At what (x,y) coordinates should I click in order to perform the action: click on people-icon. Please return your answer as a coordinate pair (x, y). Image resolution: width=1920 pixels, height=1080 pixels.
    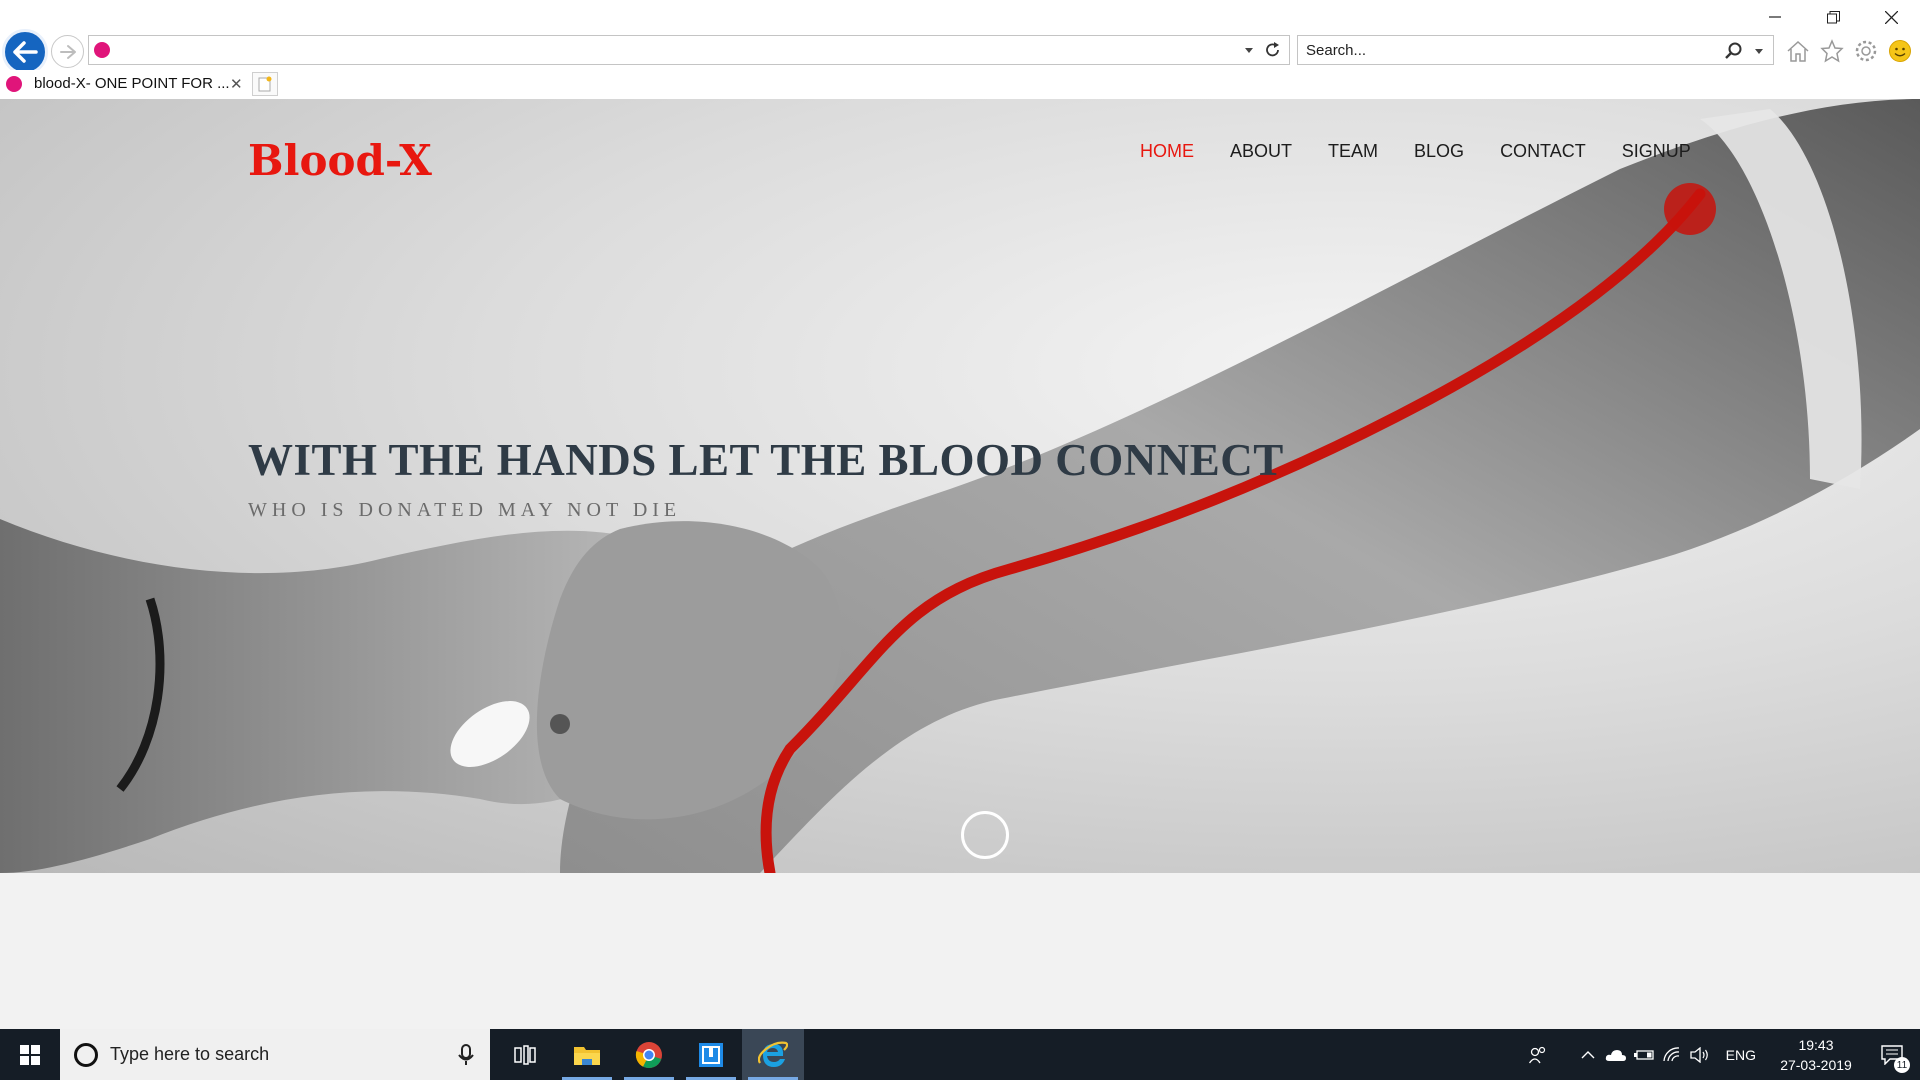
    Looking at the image, I should click on (1538, 1054).